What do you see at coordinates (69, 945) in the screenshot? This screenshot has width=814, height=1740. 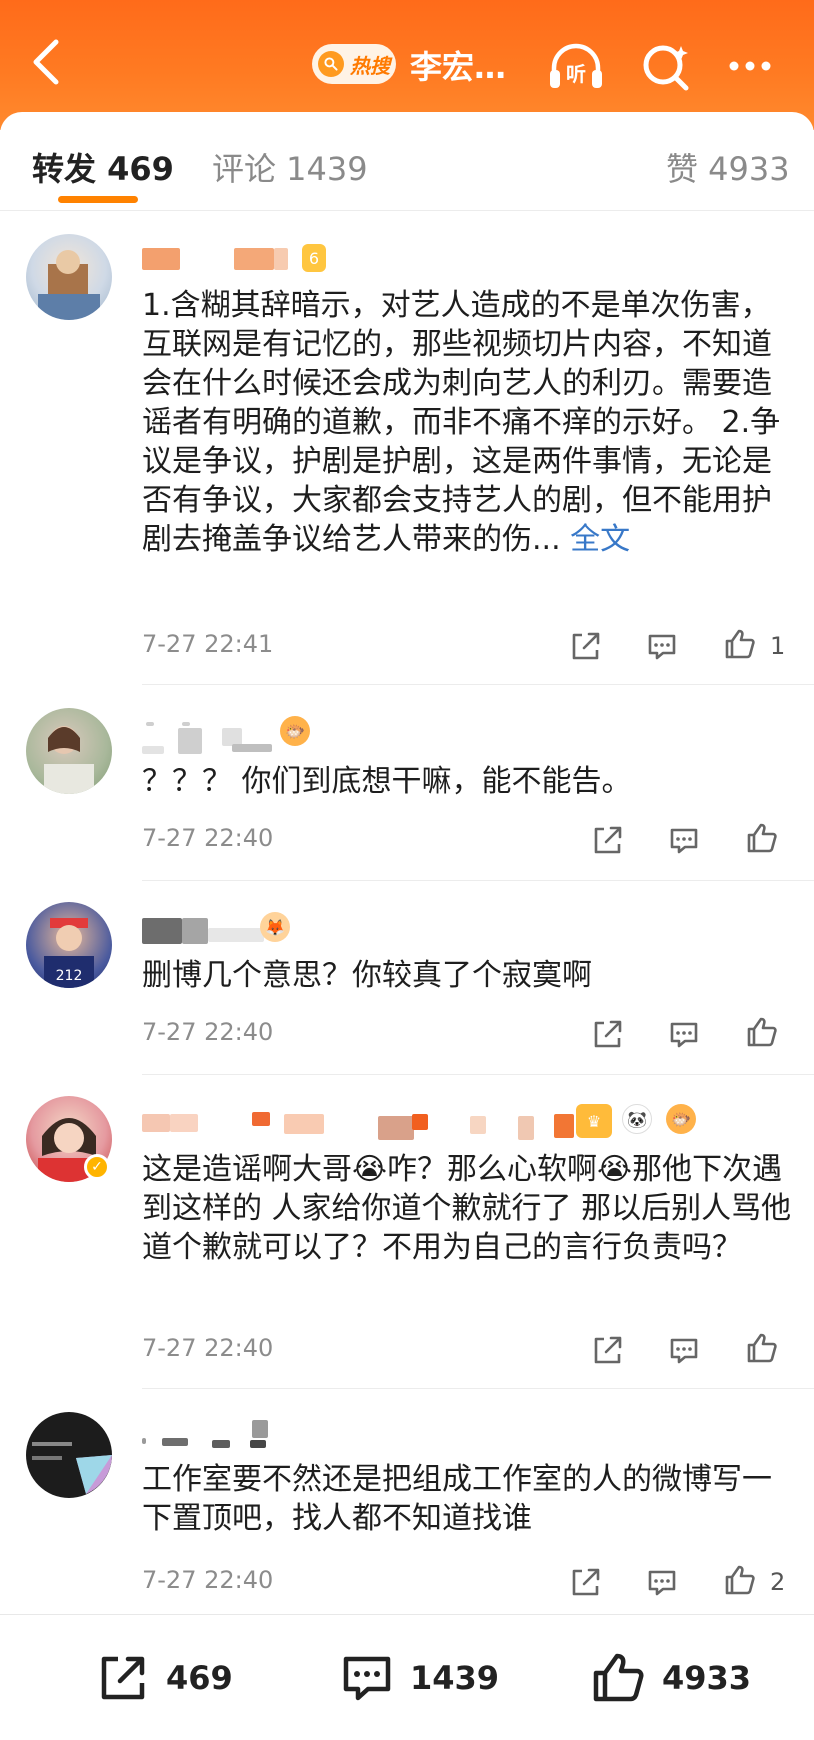 I see `avatar: 212` at bounding box center [69, 945].